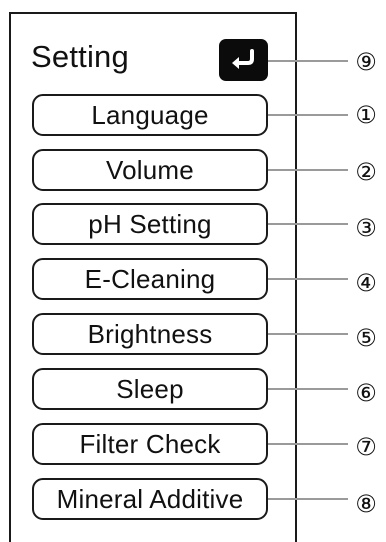  Describe the element at coordinates (366, 447) in the screenshot. I see `callout-number-7: ⑦` at that location.